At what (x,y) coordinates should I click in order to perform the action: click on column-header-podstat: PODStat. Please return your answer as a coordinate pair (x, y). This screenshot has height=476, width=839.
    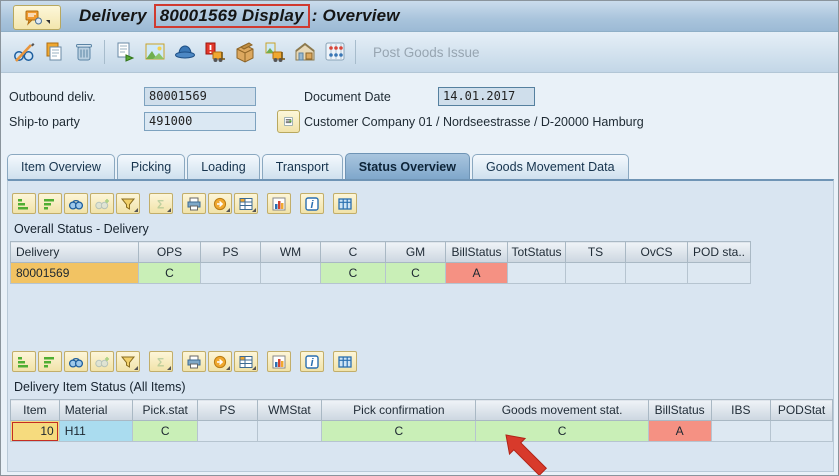
    Looking at the image, I should click on (801, 410).